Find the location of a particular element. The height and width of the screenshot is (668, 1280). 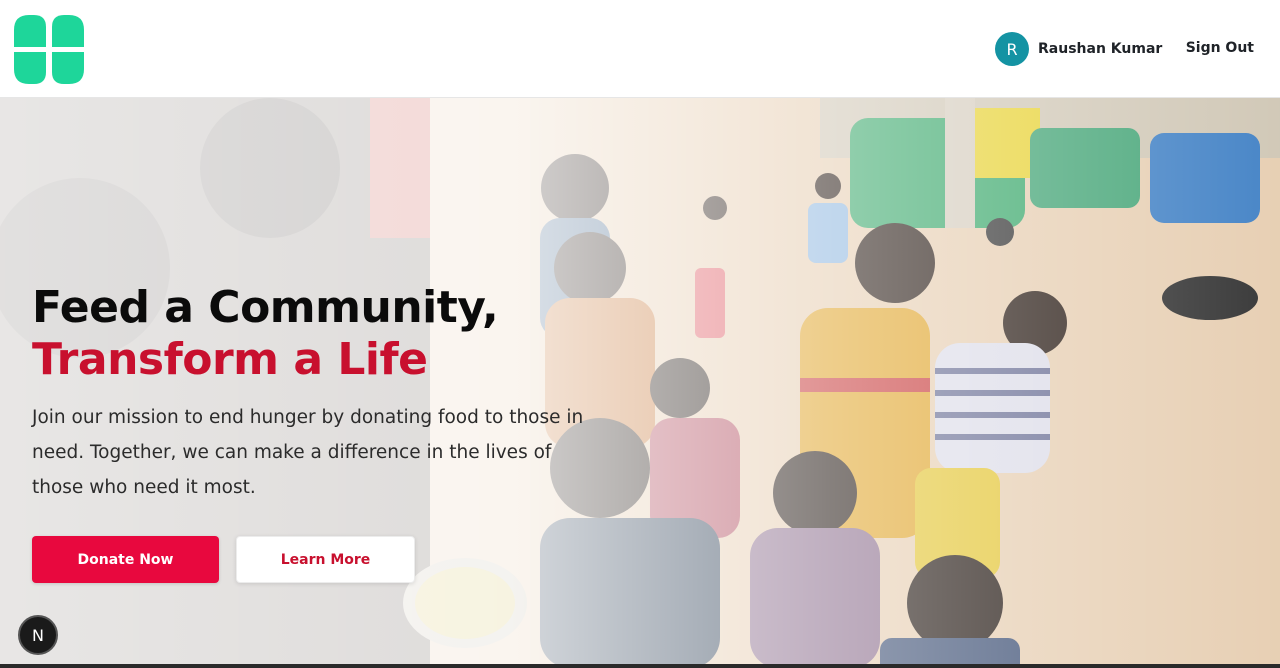

donate-now-button: Donate Now is located at coordinates (125, 559).